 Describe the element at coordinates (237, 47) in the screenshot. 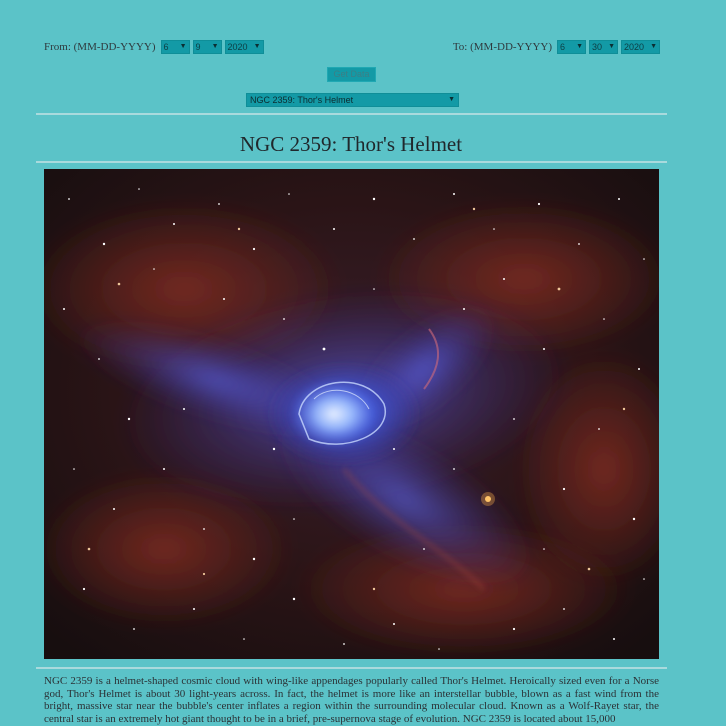

I see `from-year-value: 2020` at that location.